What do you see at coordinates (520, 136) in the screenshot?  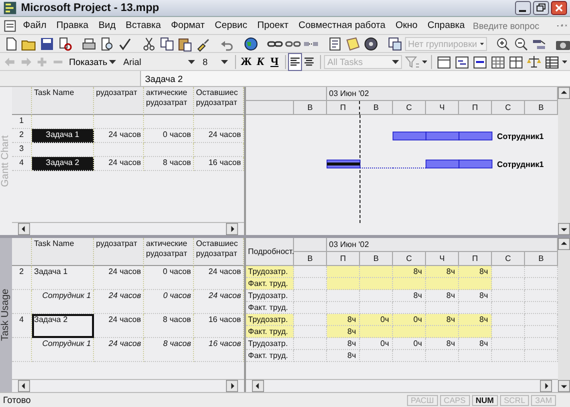 I see `resource-label: Сотрудник1` at bounding box center [520, 136].